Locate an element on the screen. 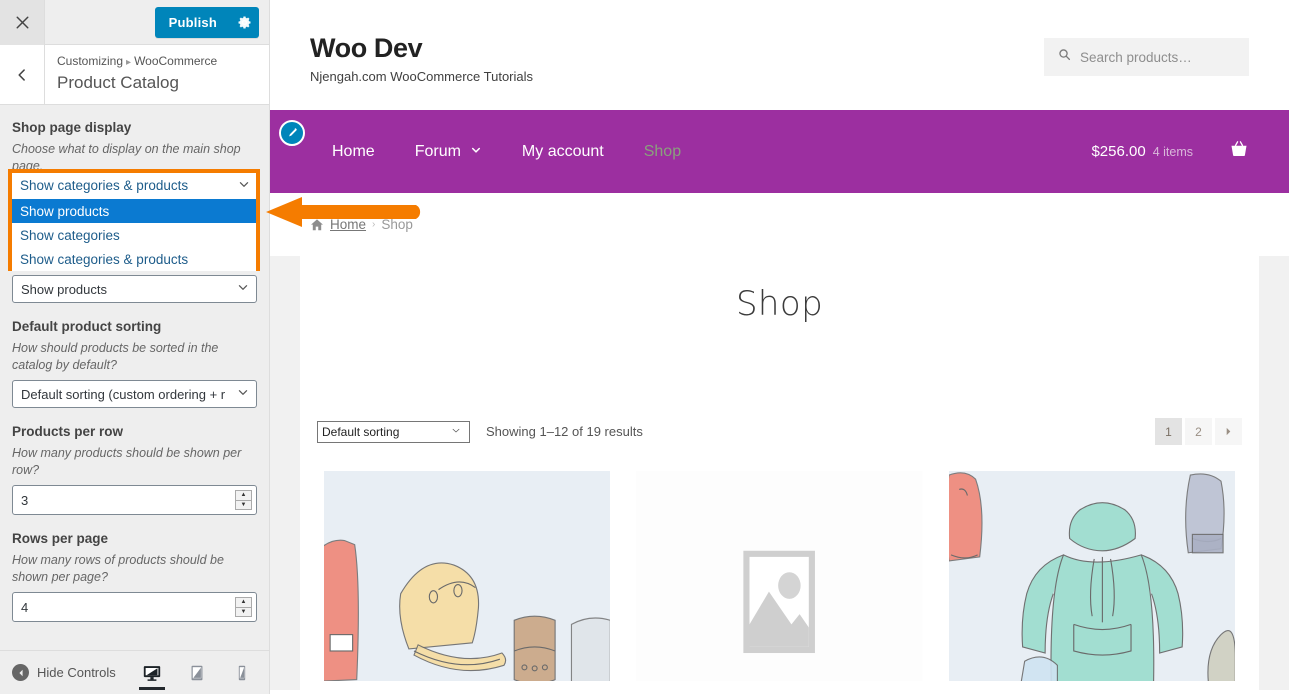 This screenshot has width=1289, height=694. nav-items: Home Forum My account Shop is located at coordinates (506, 152).